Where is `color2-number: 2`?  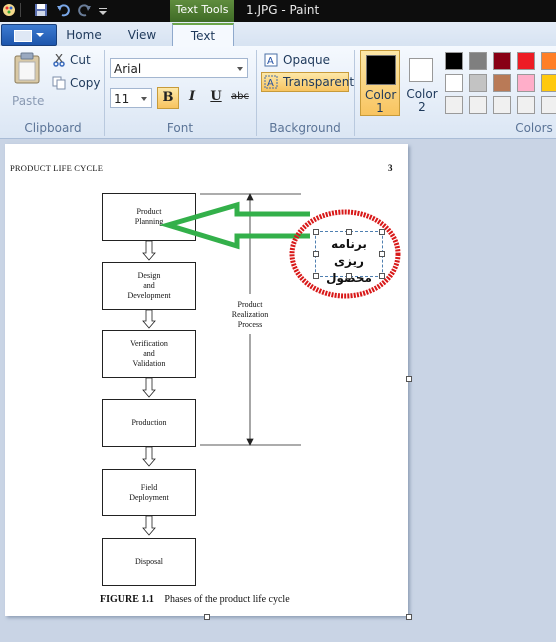
color2-number: 2 is located at coordinates (422, 107).